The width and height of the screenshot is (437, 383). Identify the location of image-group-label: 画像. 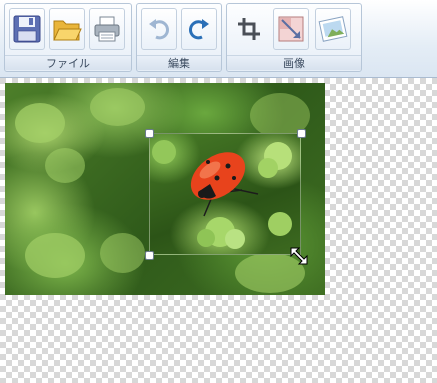
(294, 62).